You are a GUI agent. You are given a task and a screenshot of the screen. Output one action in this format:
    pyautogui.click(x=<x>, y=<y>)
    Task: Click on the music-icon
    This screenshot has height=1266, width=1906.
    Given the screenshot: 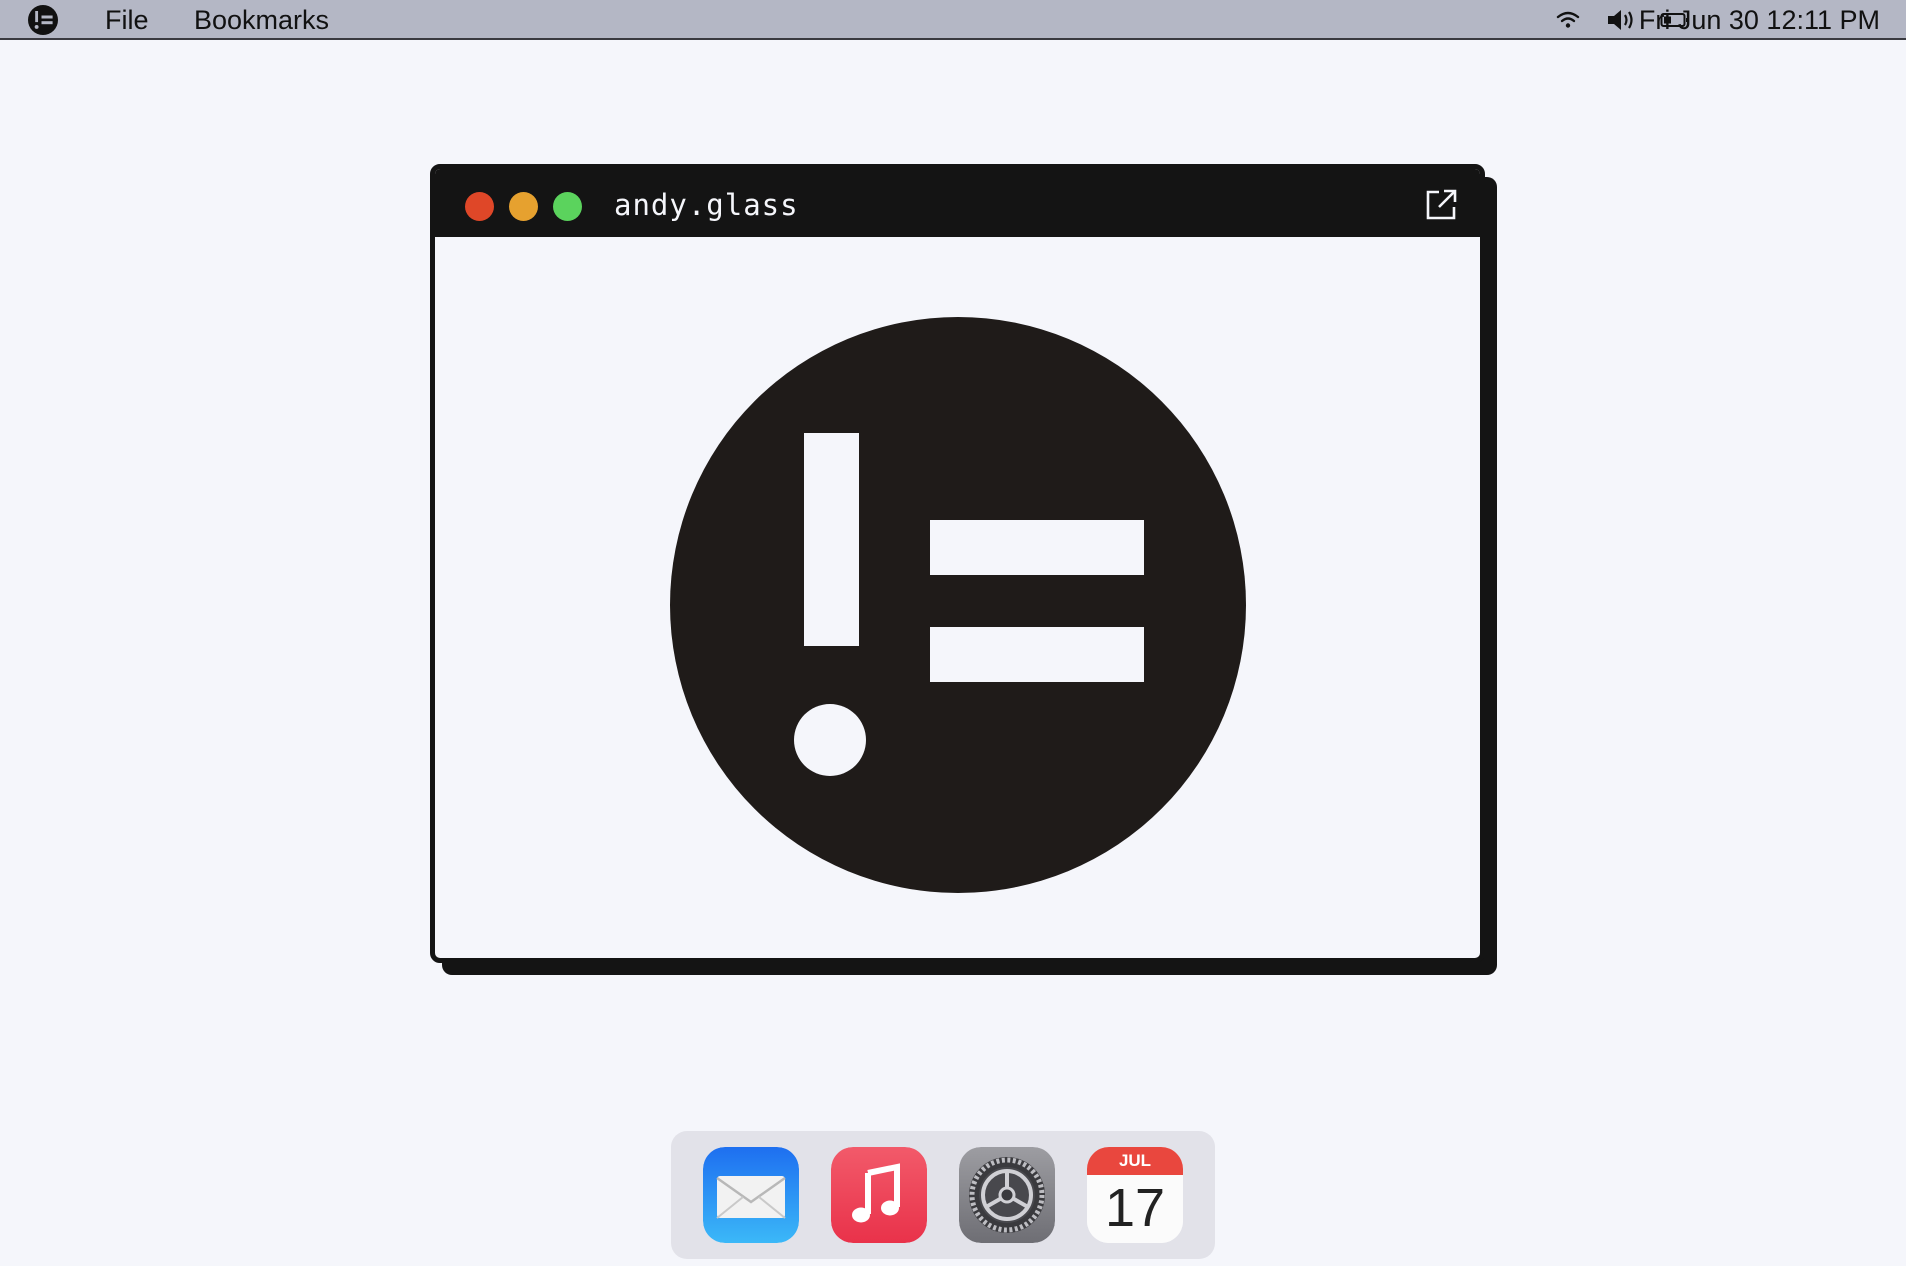 What is the action you would take?
    pyautogui.click(x=879, y=1195)
    